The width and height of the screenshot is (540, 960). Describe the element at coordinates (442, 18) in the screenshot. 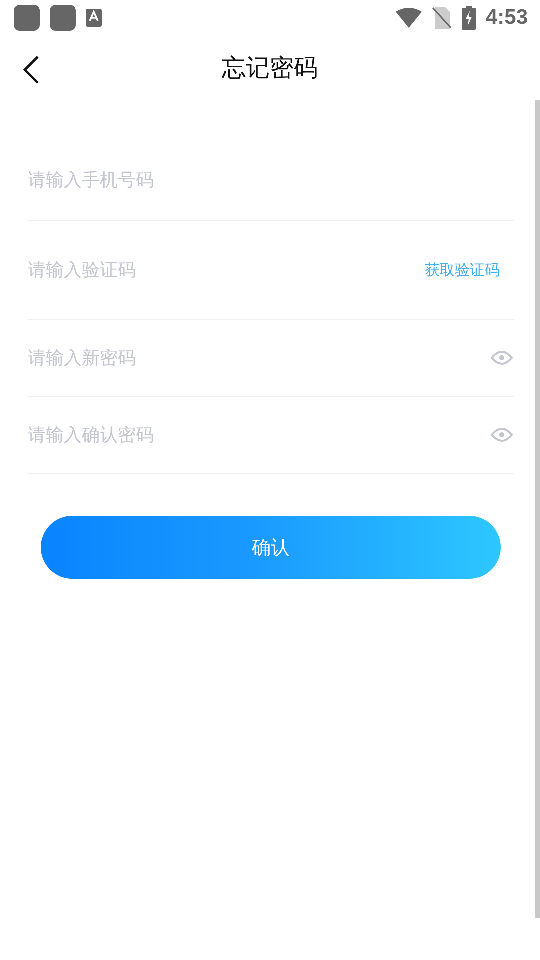

I see `no-sim-icon` at that location.